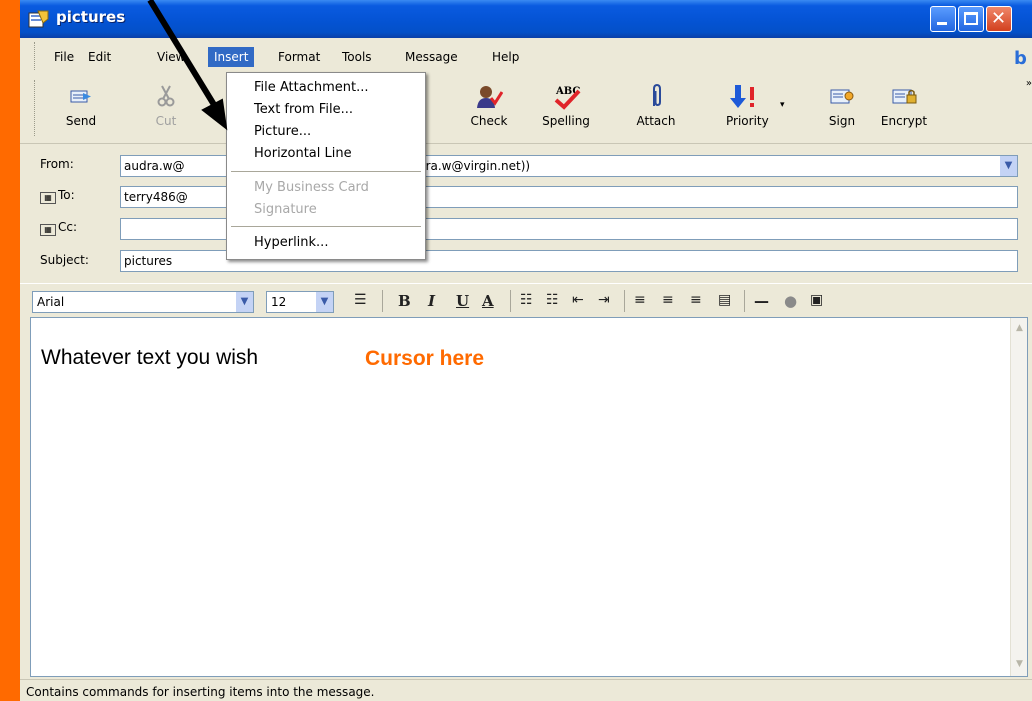 Image resolution: width=1032 pixels, height=701 pixels. What do you see at coordinates (488, 301) in the screenshot?
I see `font-color-button: A` at bounding box center [488, 301].